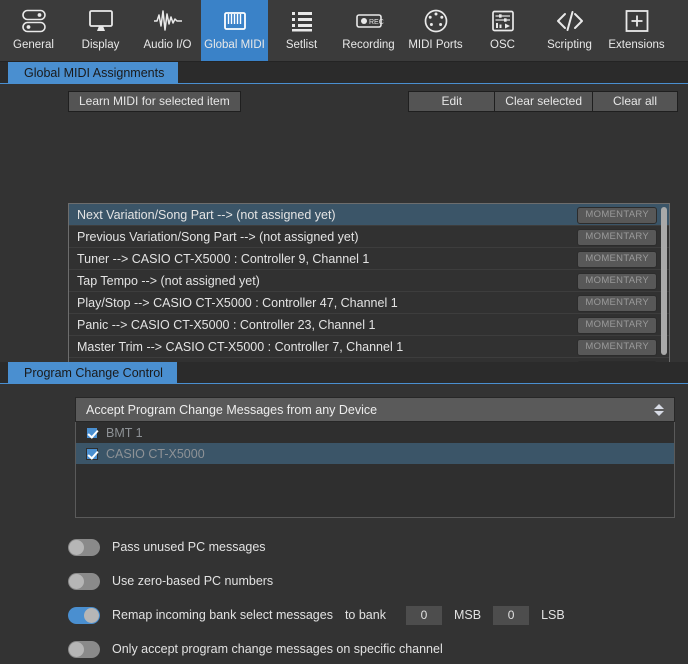  I want to click on tab-scripting: Scripting, so click(569, 30).